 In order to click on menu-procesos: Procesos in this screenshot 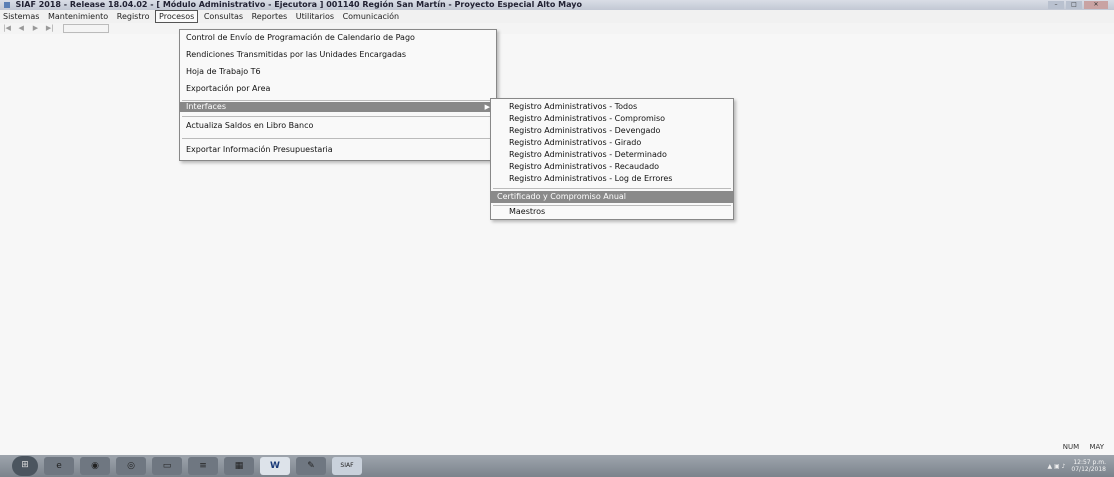, I will do `click(177, 16)`.